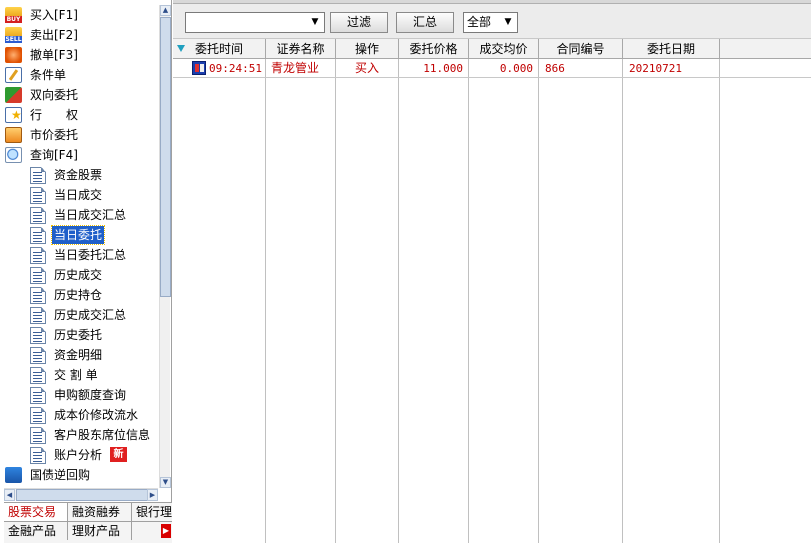  What do you see at coordinates (9, 495) in the screenshot?
I see `scroll-left-icon: ◀` at bounding box center [9, 495].